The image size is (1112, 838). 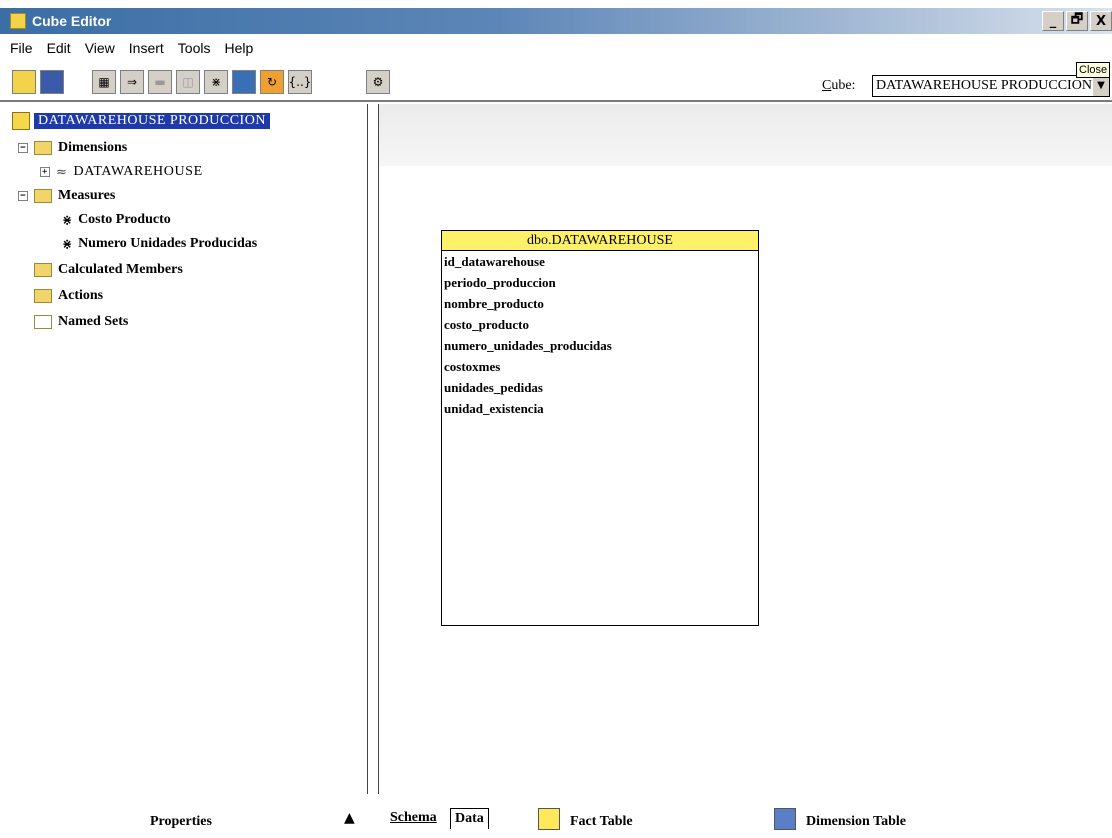 What do you see at coordinates (600, 366) in the screenshot?
I see `table-field: costoxmes` at bounding box center [600, 366].